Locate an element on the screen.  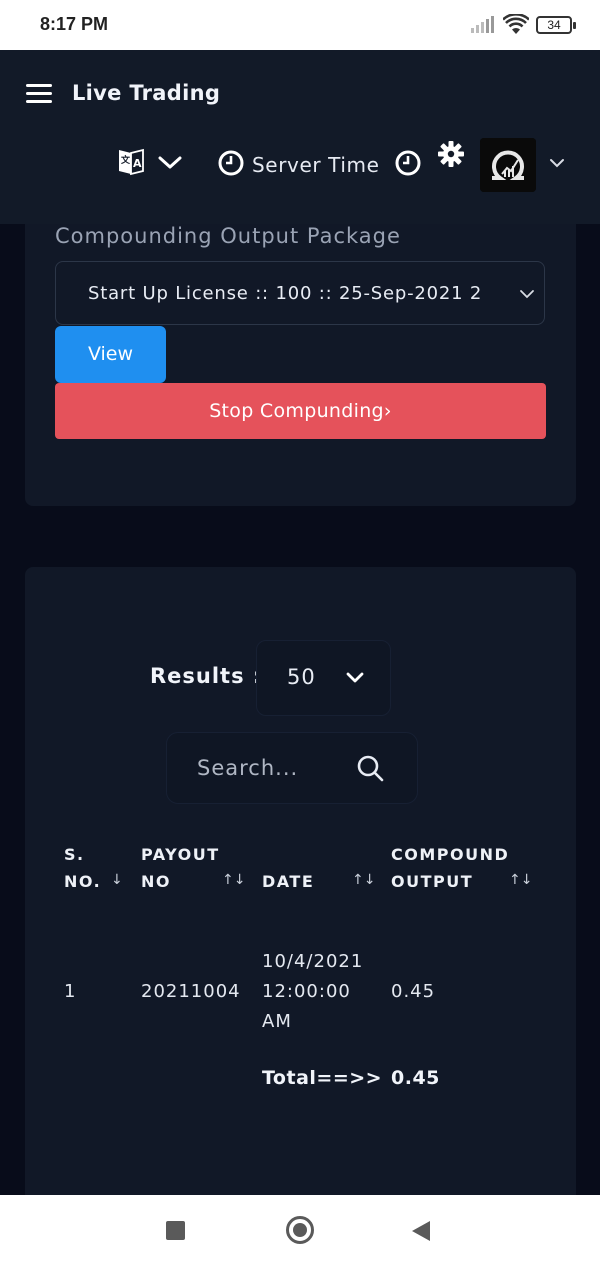
app-header: Live Trading 文 A Server Time is located at coordinates (300, 137).